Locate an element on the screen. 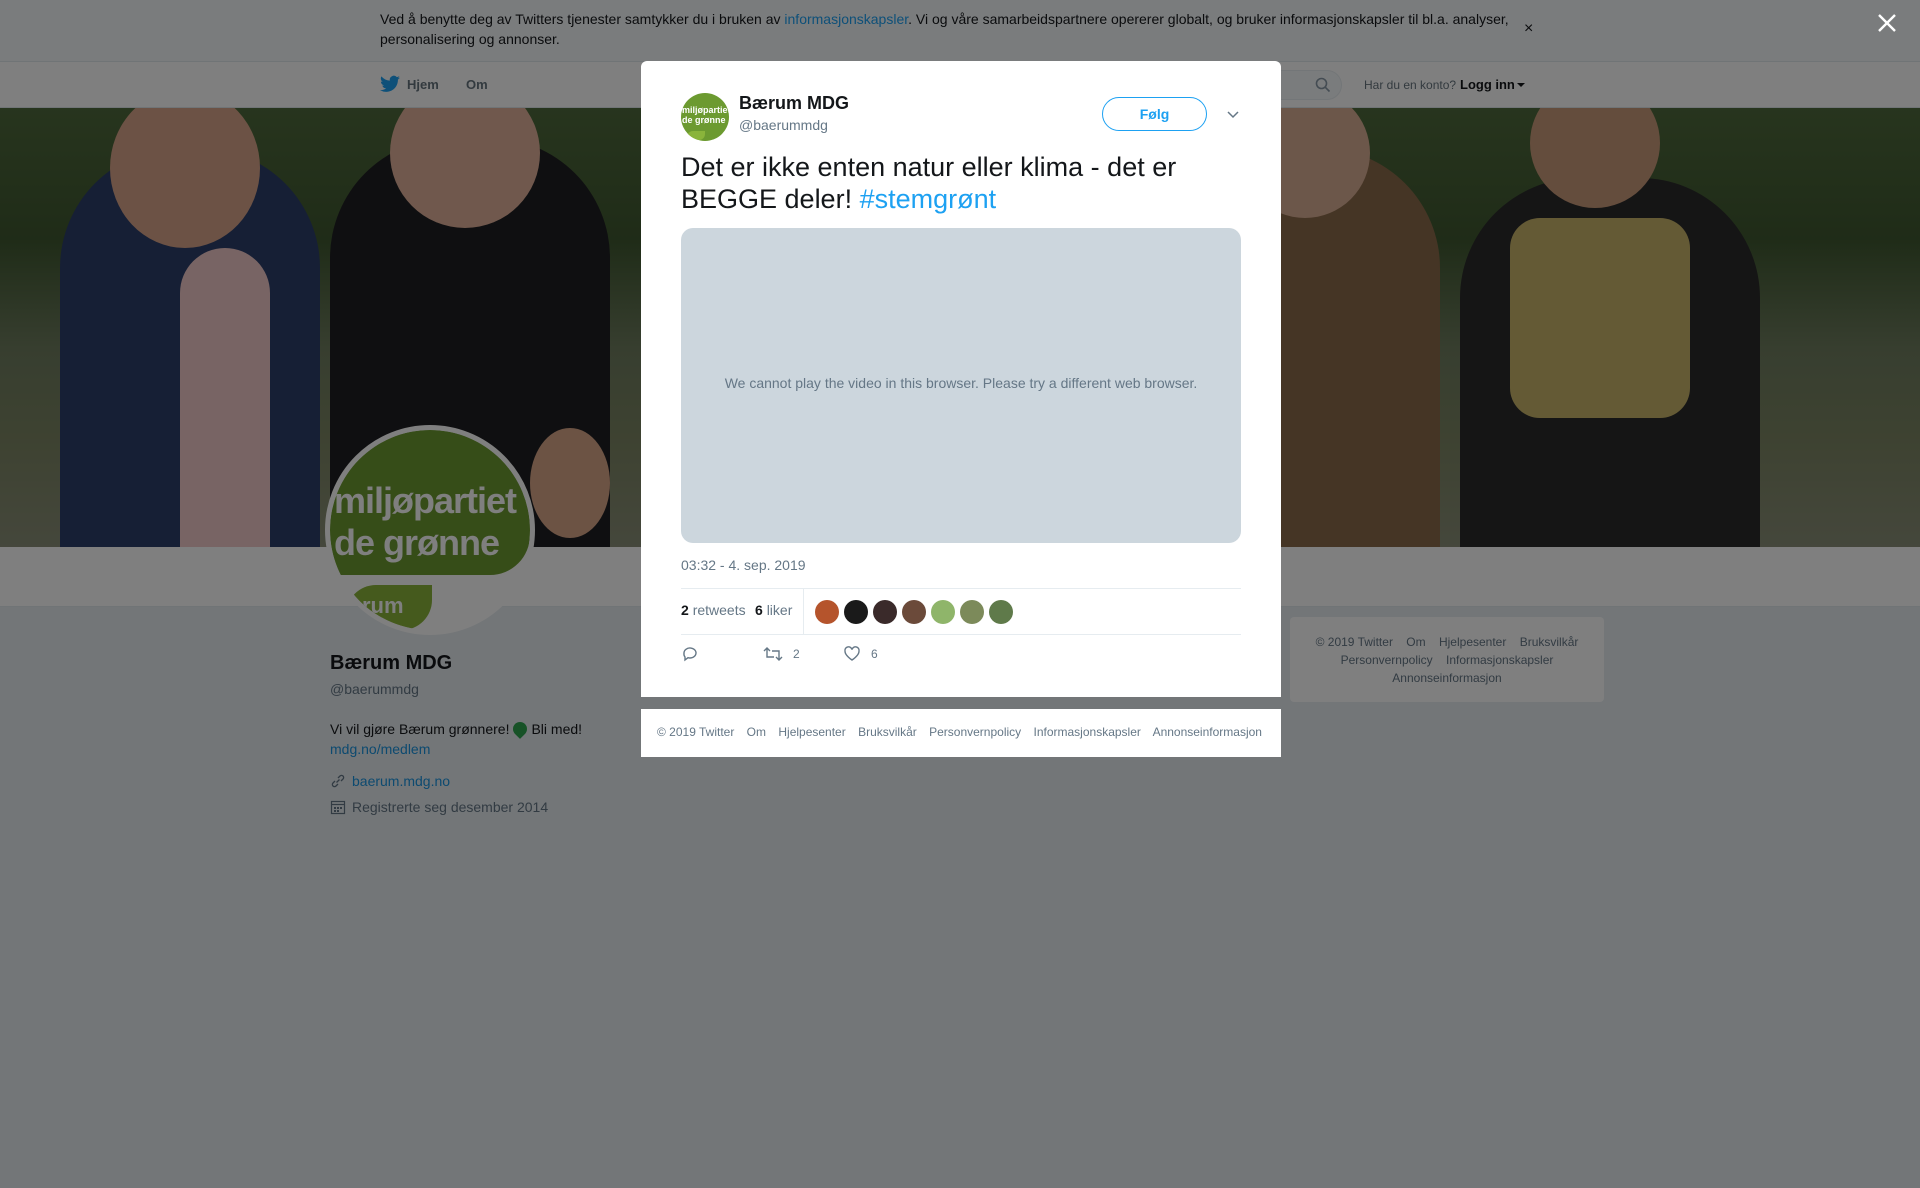 Image resolution: width=1920 pixels, height=1188 pixels. tweet-avatar-line1: miljøpartiet is located at coordinates (705, 110).